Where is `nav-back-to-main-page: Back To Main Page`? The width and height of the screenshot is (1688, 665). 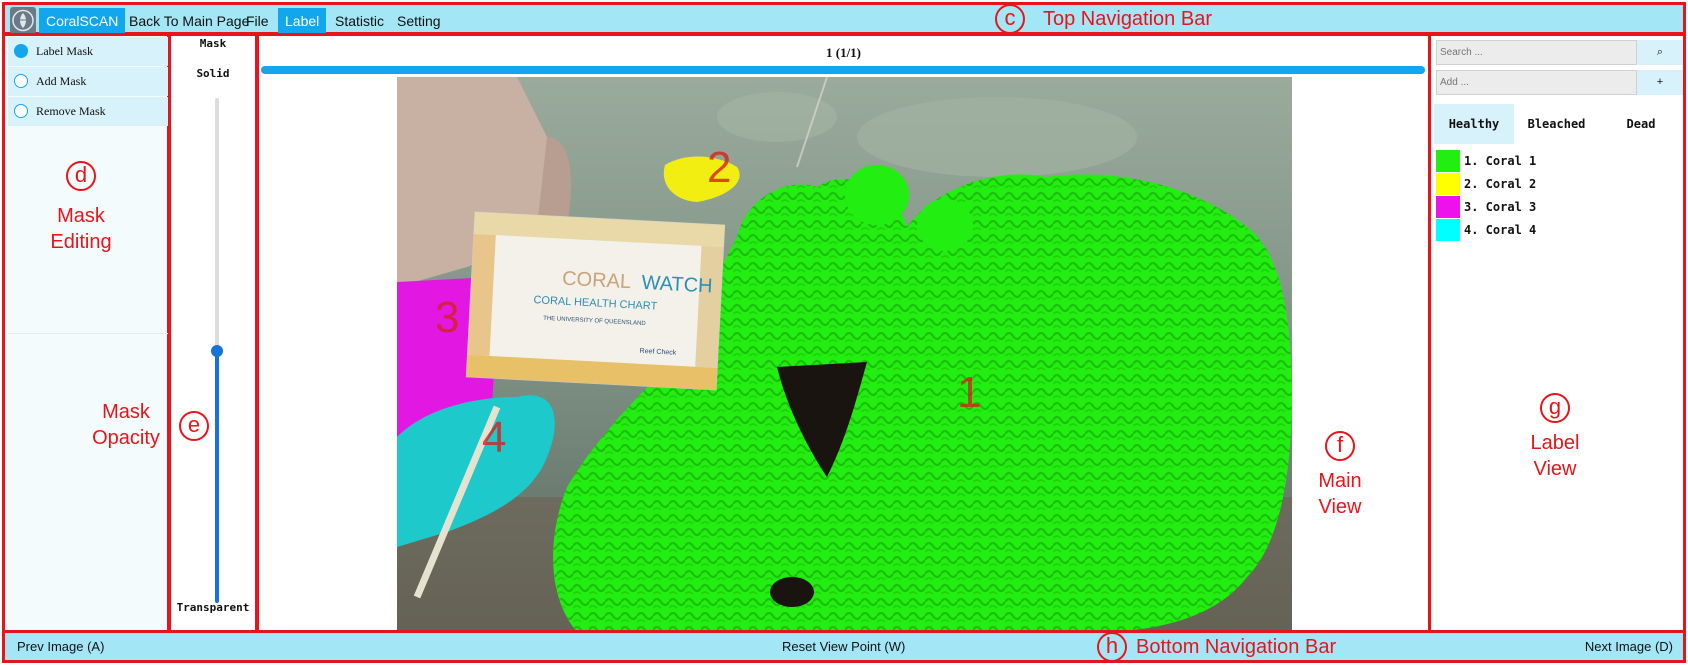 nav-back-to-main-page: Back To Main Page is located at coordinates (189, 21).